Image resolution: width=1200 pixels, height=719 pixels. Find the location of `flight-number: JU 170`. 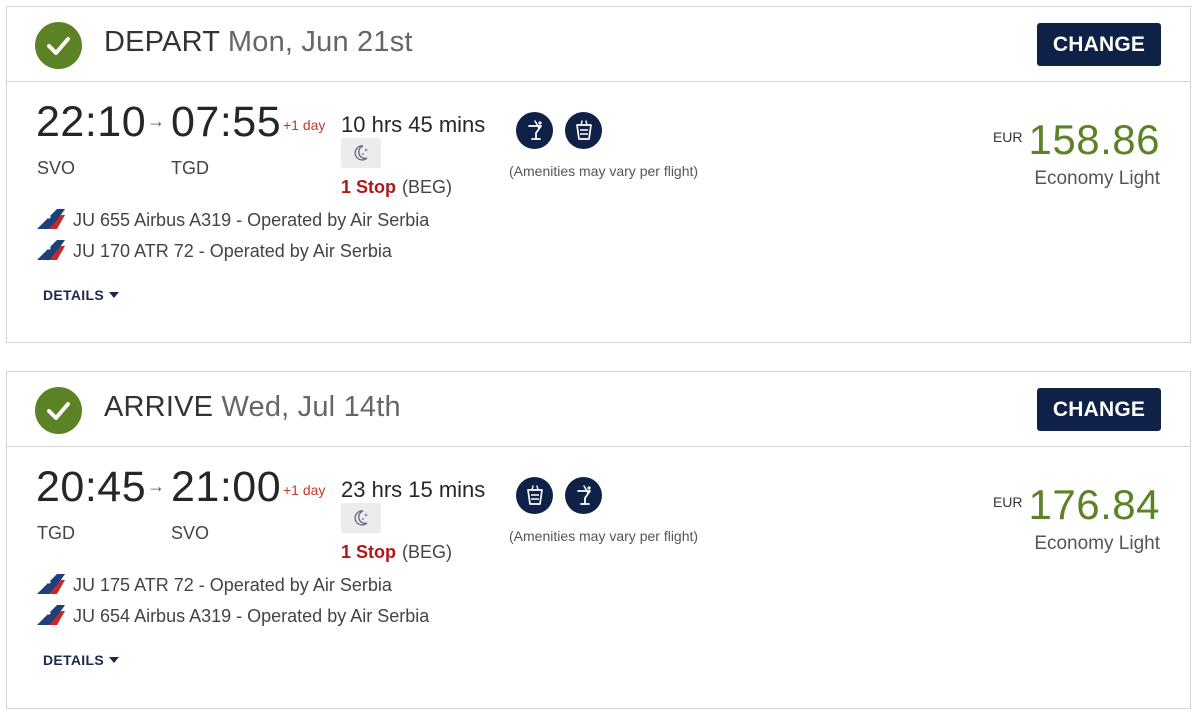

flight-number: JU 170 is located at coordinates (102, 251).